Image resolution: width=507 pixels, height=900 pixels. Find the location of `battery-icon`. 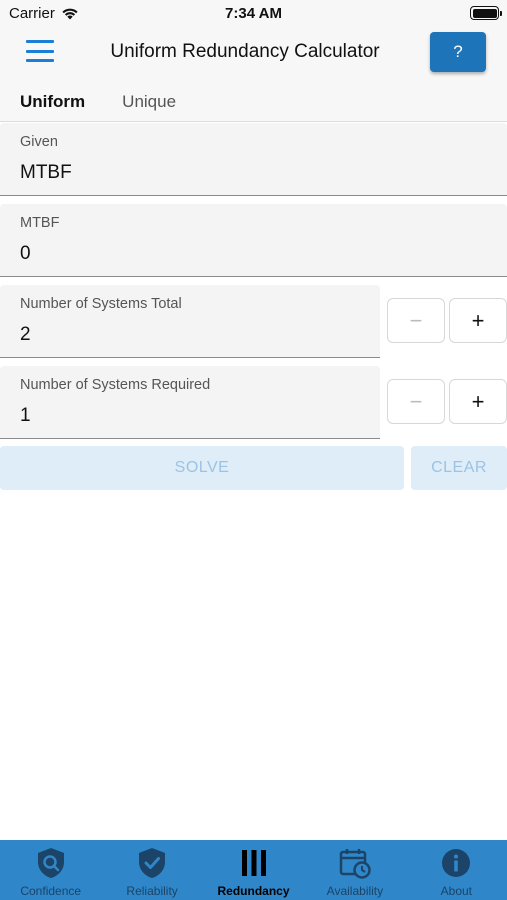

battery-icon is located at coordinates (486, 13).